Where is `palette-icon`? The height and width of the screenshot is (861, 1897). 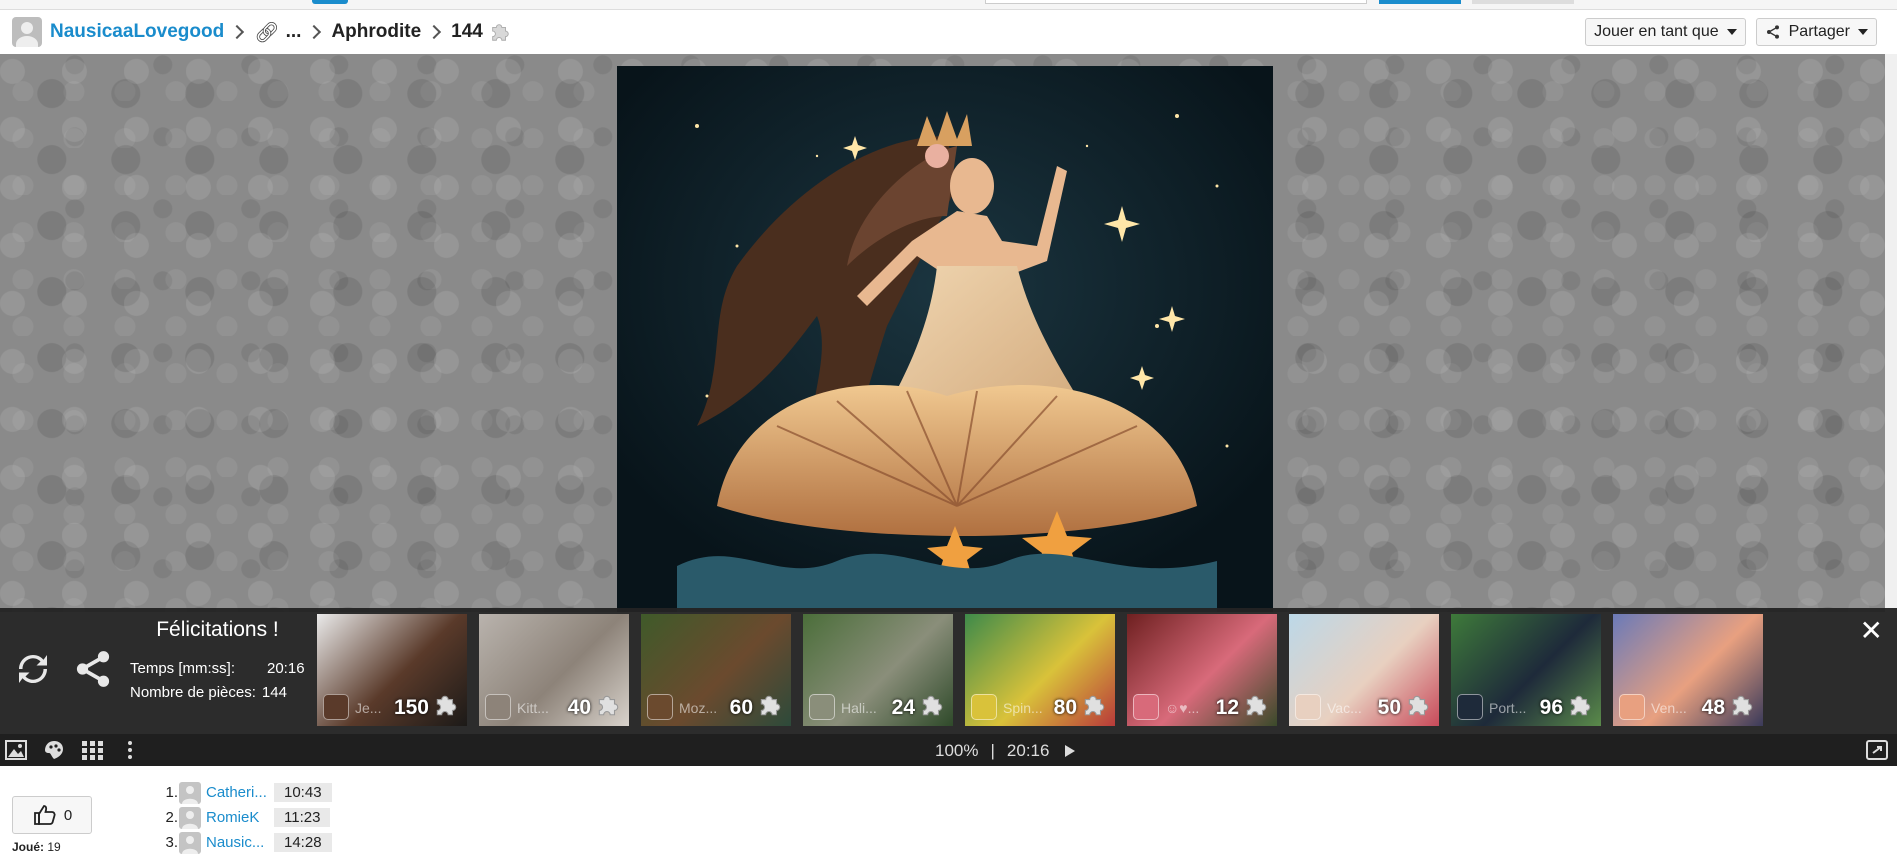
palette-icon is located at coordinates (54, 750).